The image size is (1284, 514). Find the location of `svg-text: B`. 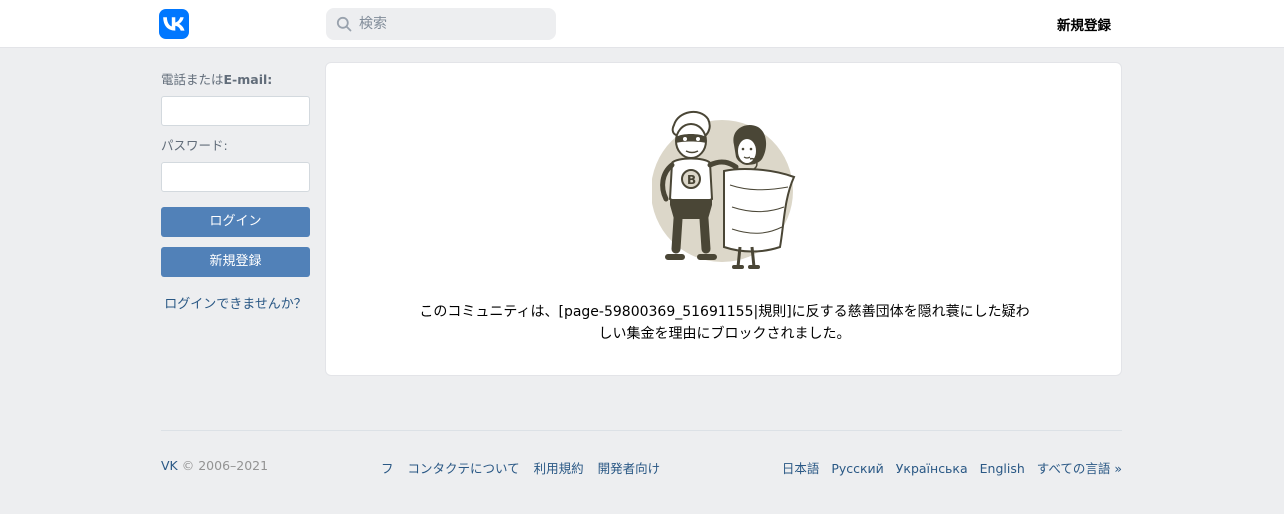

svg-text: B is located at coordinates (691, 180).